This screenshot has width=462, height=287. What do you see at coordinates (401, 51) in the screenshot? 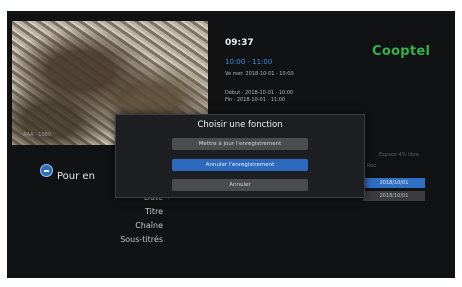
I see `brand-logo: Cooptel` at bounding box center [401, 51].